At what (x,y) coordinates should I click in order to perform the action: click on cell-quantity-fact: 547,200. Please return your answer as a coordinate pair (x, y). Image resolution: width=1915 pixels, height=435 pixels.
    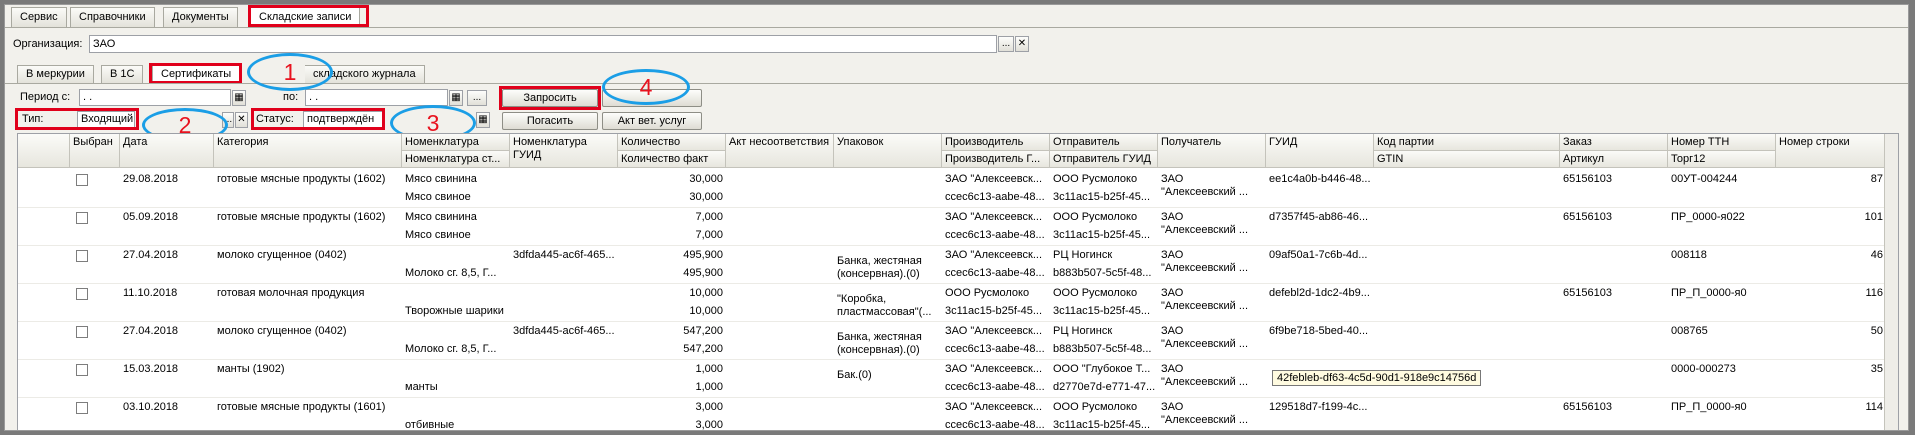
    Looking at the image, I should click on (703, 349).